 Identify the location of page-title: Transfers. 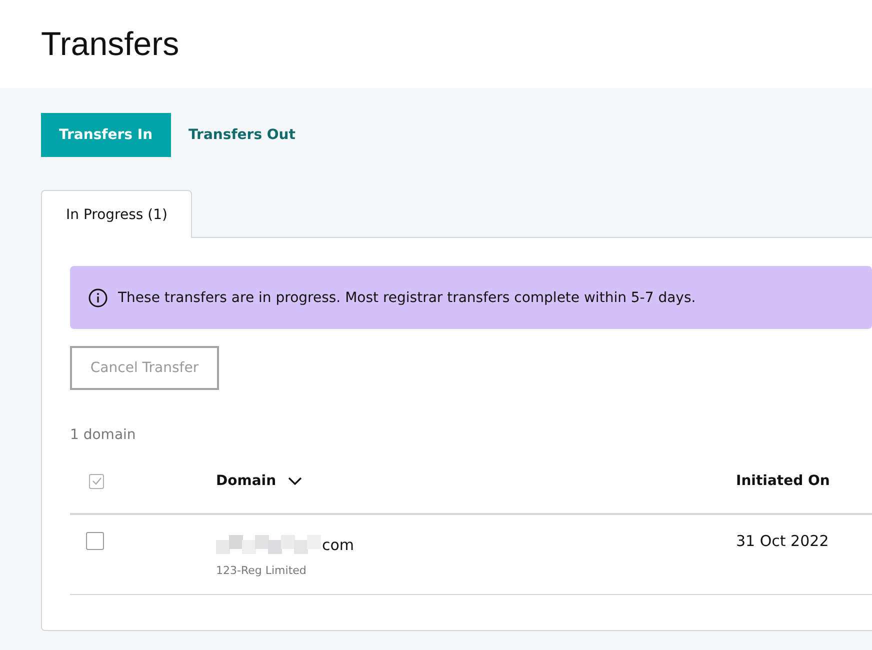
(110, 44).